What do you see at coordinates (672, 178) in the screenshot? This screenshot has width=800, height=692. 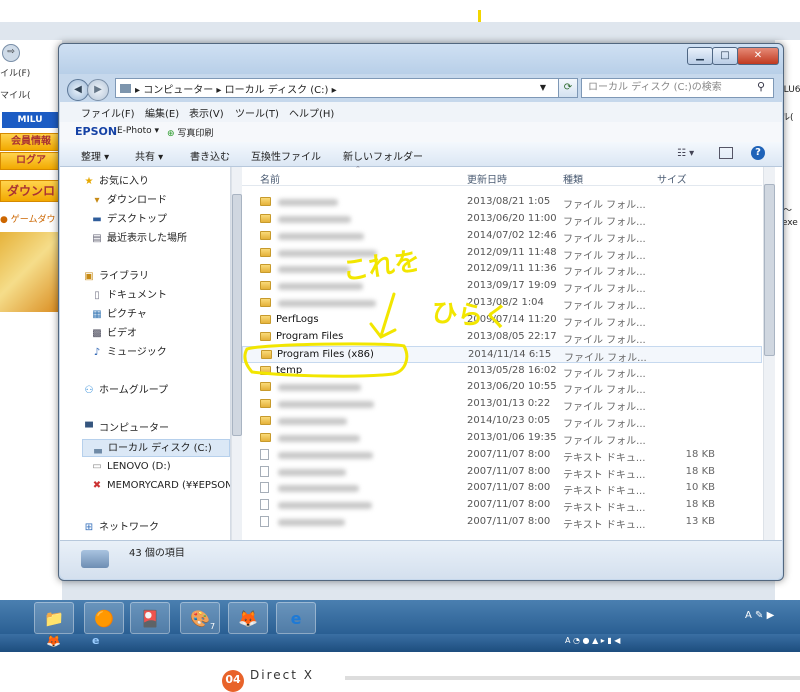 I see `column-size: サイズ` at bounding box center [672, 178].